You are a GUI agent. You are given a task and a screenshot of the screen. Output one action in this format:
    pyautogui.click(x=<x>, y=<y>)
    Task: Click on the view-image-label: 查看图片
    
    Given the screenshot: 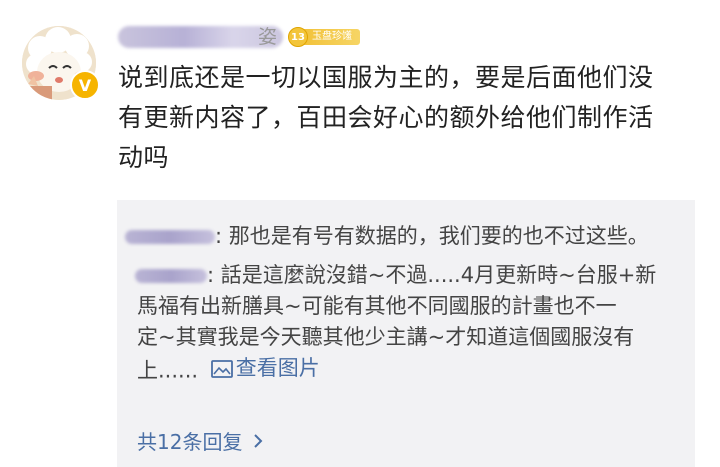 What is the action you would take?
    pyautogui.click(x=277, y=368)
    